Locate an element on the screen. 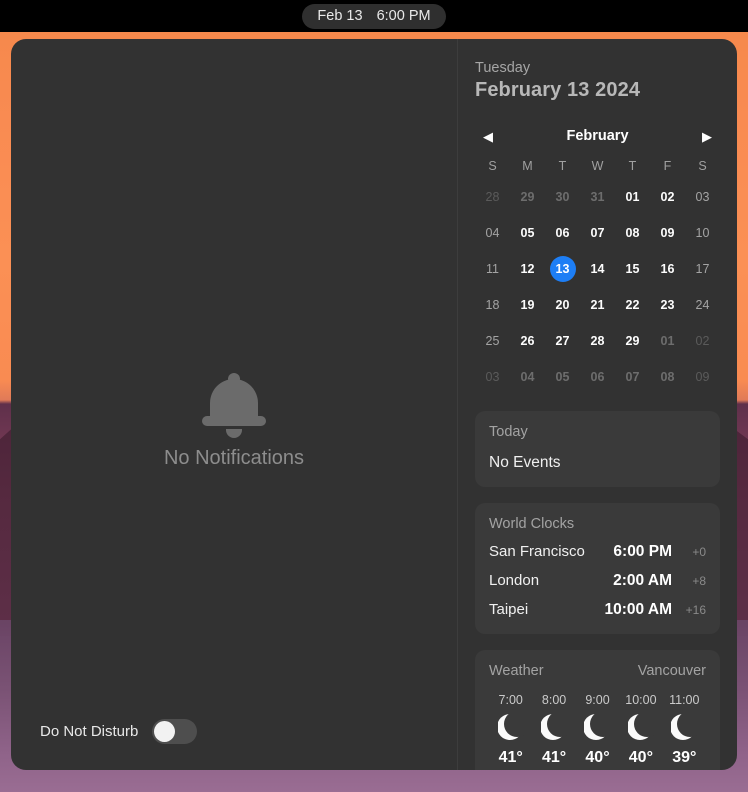  calendar-day: 11 is located at coordinates (492, 269).